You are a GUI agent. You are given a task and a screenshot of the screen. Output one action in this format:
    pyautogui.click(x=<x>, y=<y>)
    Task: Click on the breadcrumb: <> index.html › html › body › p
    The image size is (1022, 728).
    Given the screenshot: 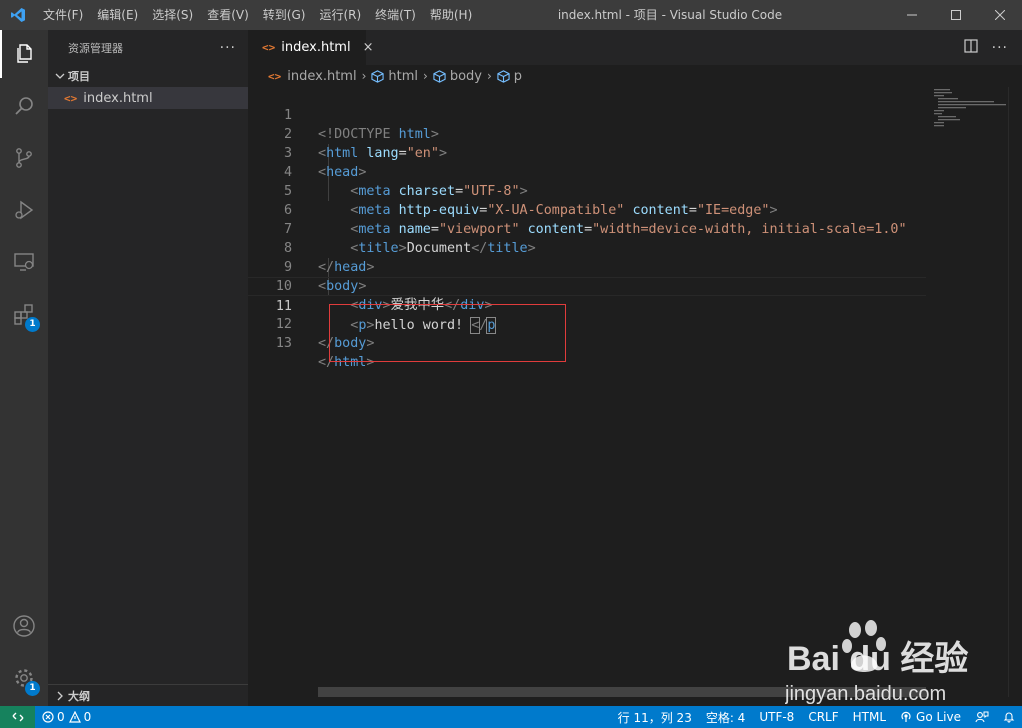 What is the action you would take?
    pyautogui.click(x=385, y=76)
    